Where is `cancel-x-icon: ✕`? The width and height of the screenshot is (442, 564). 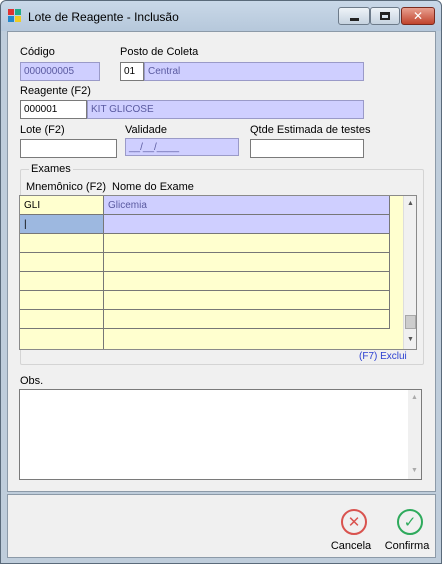
cancel-x-icon: ✕ is located at coordinates (354, 522).